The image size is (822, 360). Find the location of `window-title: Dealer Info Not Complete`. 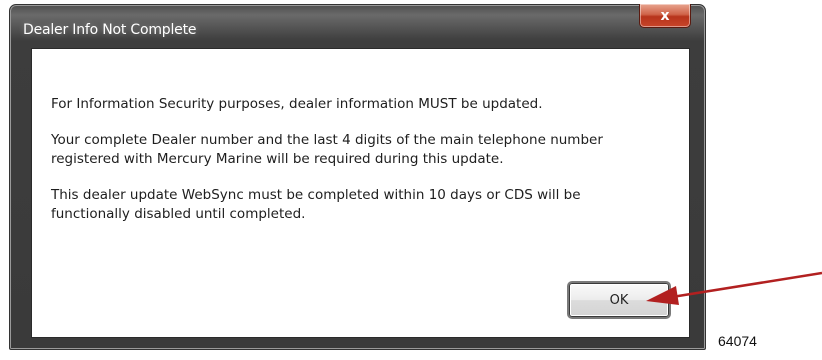

window-title: Dealer Info Not Complete is located at coordinates (110, 30).